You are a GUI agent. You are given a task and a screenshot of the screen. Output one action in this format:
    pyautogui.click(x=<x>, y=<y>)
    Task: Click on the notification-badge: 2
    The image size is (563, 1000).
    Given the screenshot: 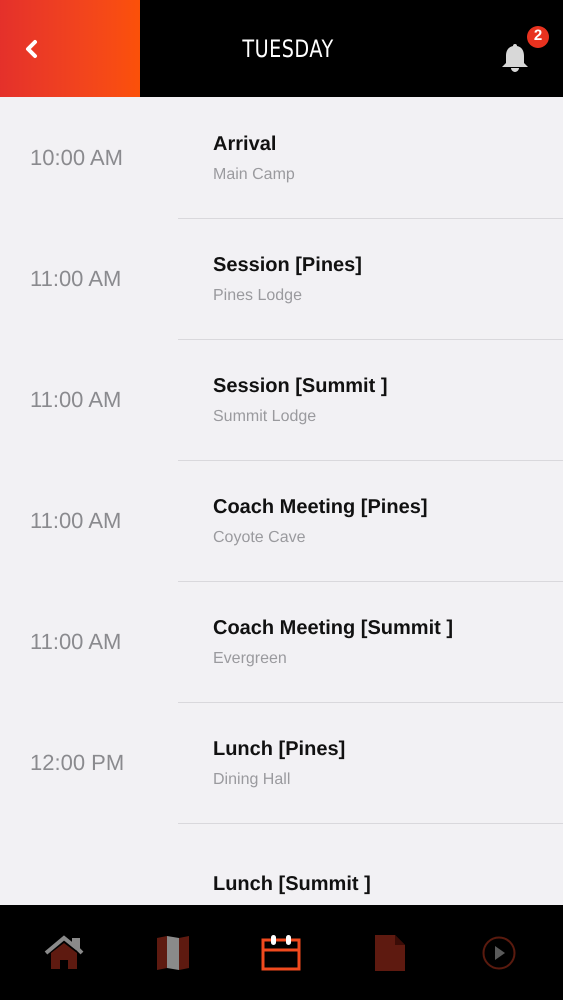 What is the action you would take?
    pyautogui.click(x=538, y=37)
    